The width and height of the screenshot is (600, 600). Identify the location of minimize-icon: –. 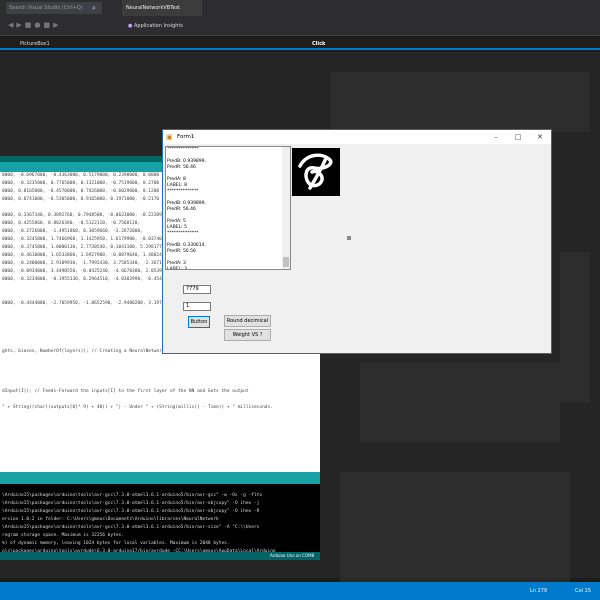
(496, 137).